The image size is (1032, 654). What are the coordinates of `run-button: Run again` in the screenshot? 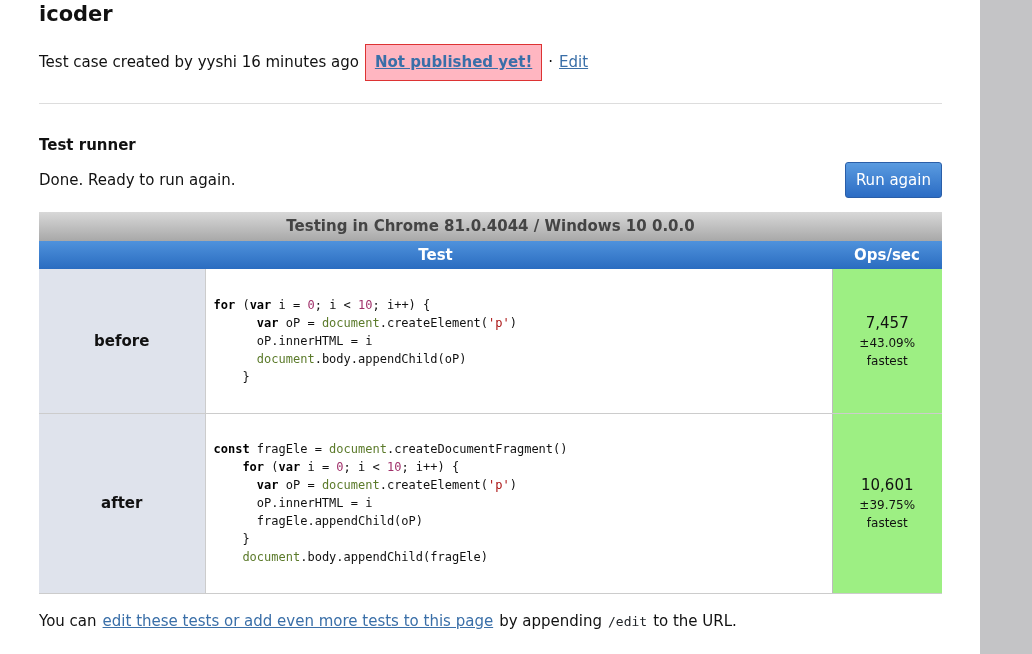 It's located at (893, 179).